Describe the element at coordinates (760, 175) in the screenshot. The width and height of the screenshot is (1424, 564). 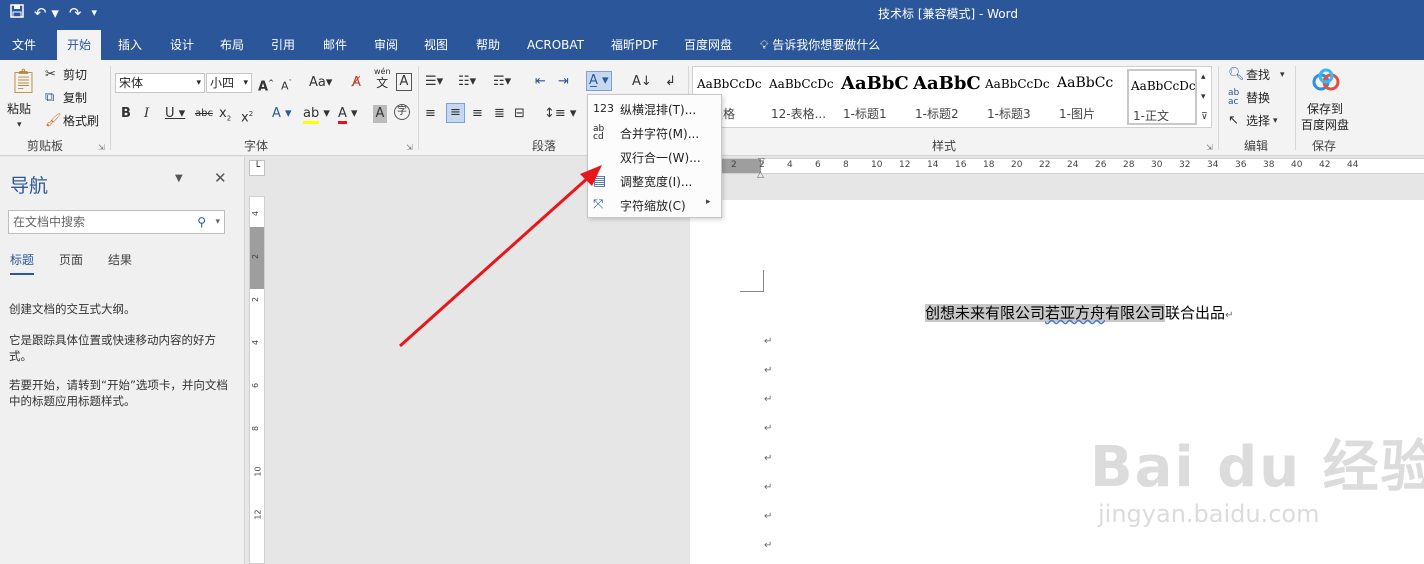
I see `indent-marker-icon: △` at that location.